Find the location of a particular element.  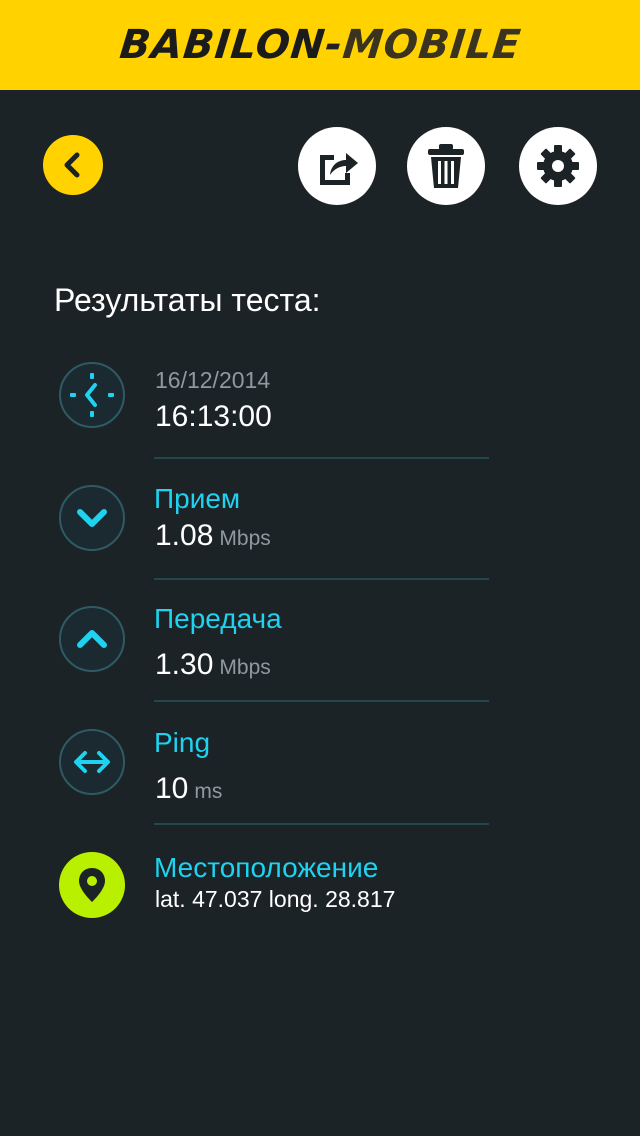

download-unit: Mbps is located at coordinates (245, 538).